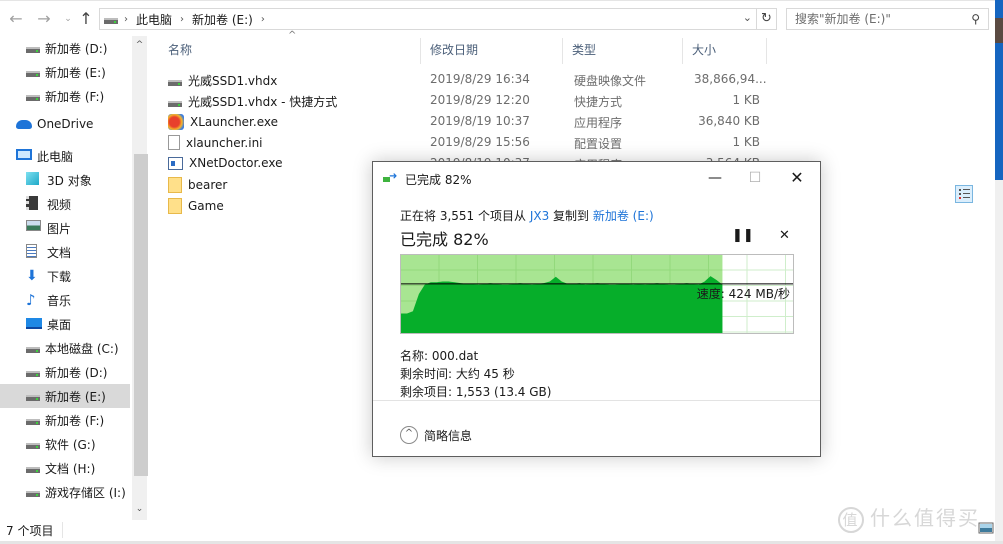 The width and height of the screenshot is (1003, 544). I want to click on sidebar-item-label: 桌面, so click(59, 324).